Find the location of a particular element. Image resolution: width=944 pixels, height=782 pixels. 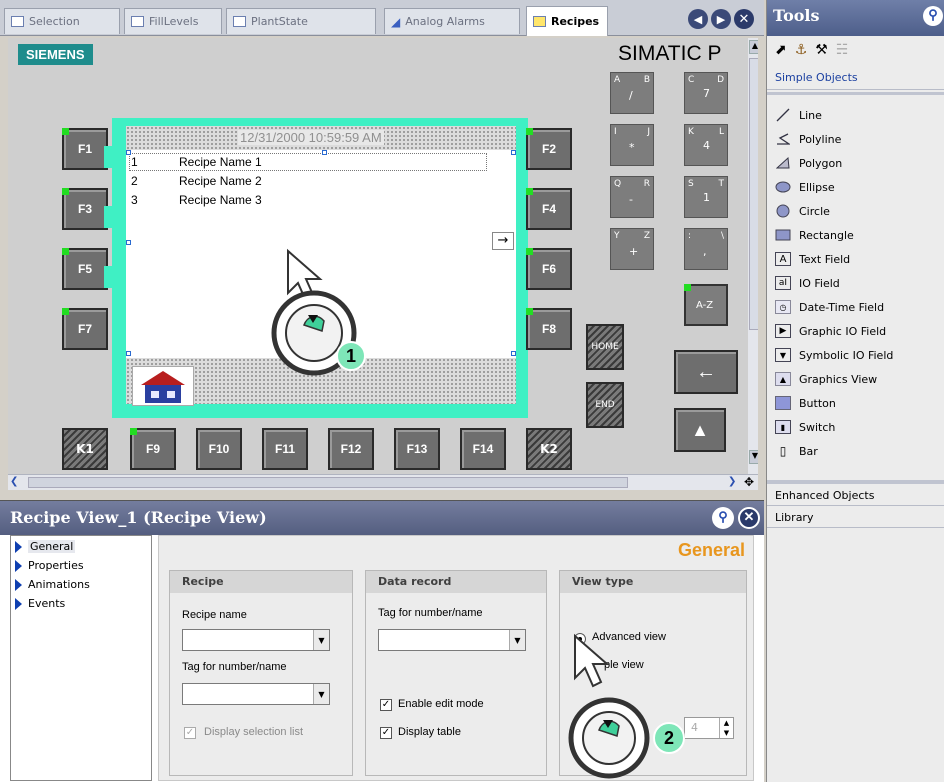

keypad-key: CD7 is located at coordinates (706, 93).